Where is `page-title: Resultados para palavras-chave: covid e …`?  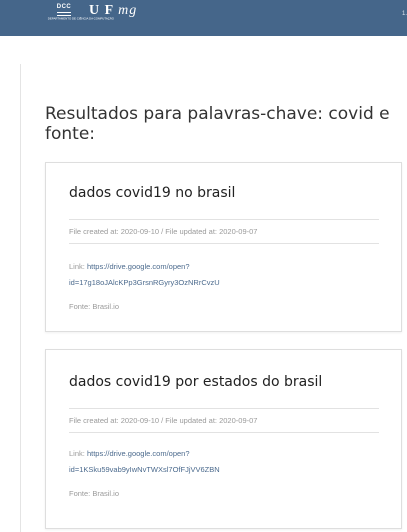 page-title: Resultados para palavras-chave: covid e … is located at coordinates (217, 124).